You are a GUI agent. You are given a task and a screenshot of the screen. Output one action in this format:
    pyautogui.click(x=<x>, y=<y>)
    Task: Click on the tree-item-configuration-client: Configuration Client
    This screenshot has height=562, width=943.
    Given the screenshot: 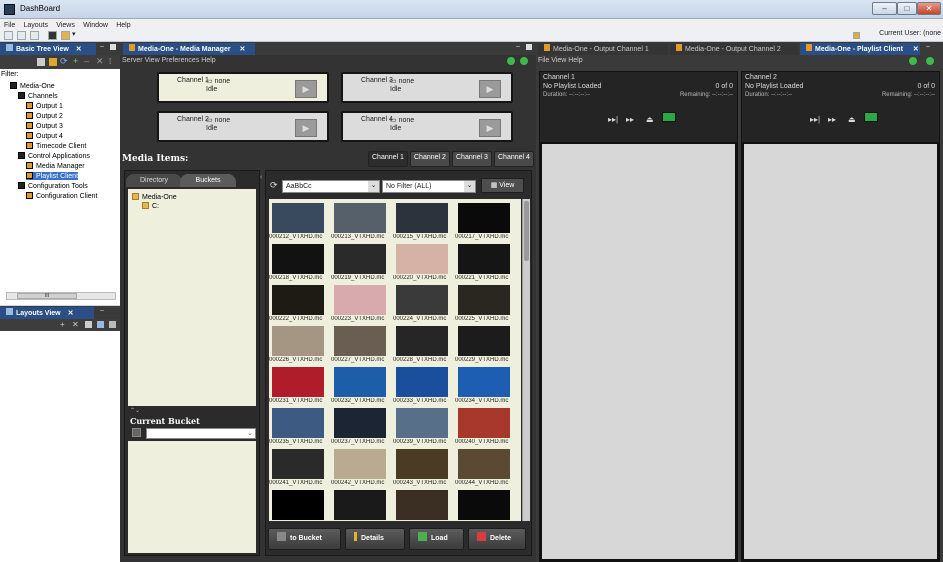 What is the action you would take?
    pyautogui.click(x=61, y=196)
    